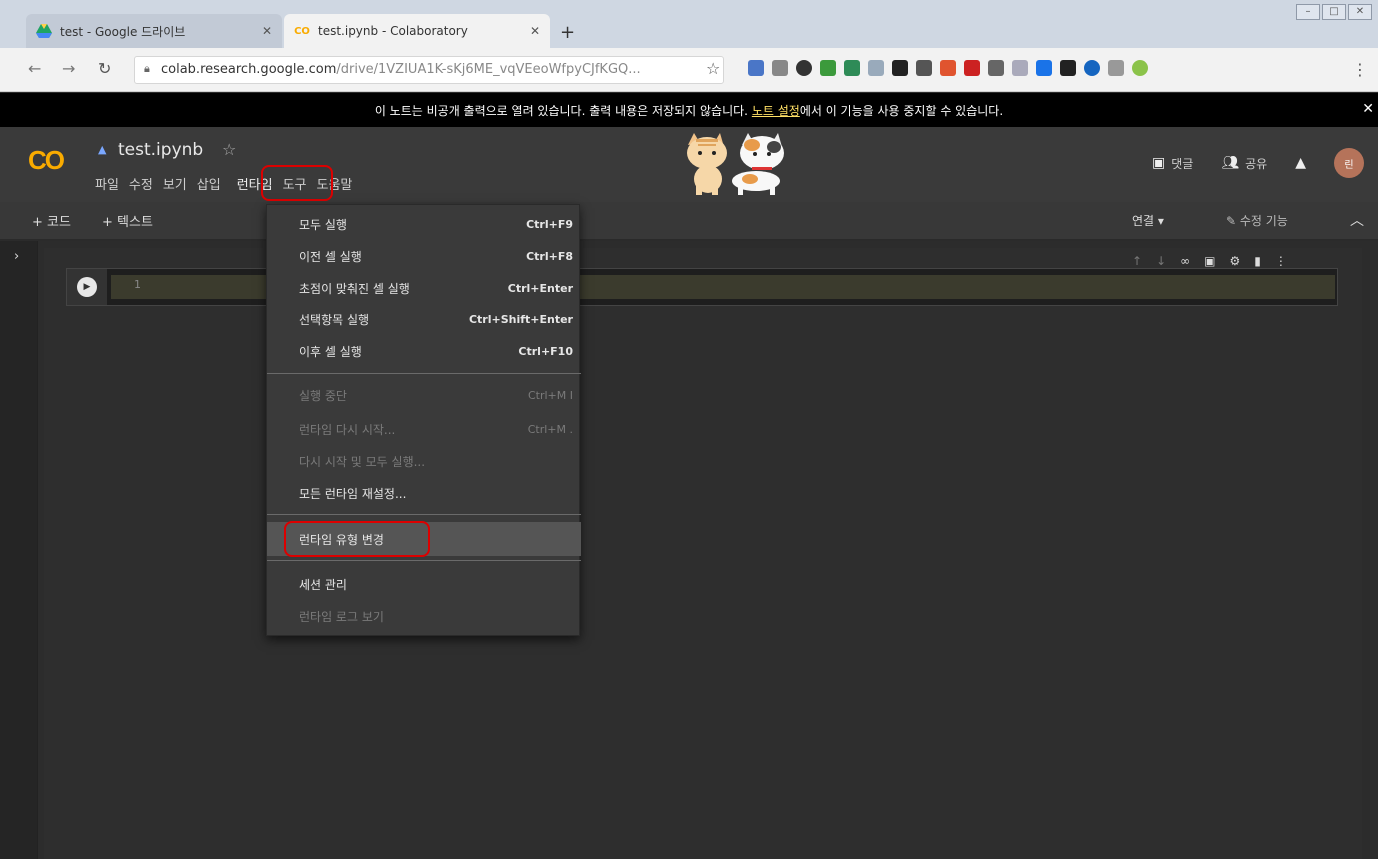  Describe the element at coordinates (160, 150) in the screenshot. I see `notebook-title: test.ipynb` at that location.